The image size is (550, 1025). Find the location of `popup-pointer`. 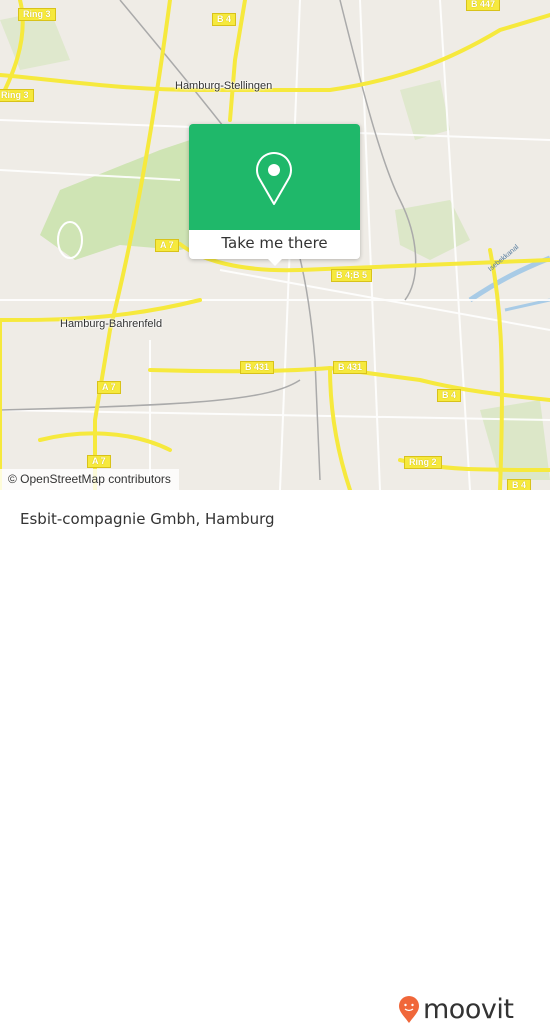

popup-pointer is located at coordinates (275, 262).